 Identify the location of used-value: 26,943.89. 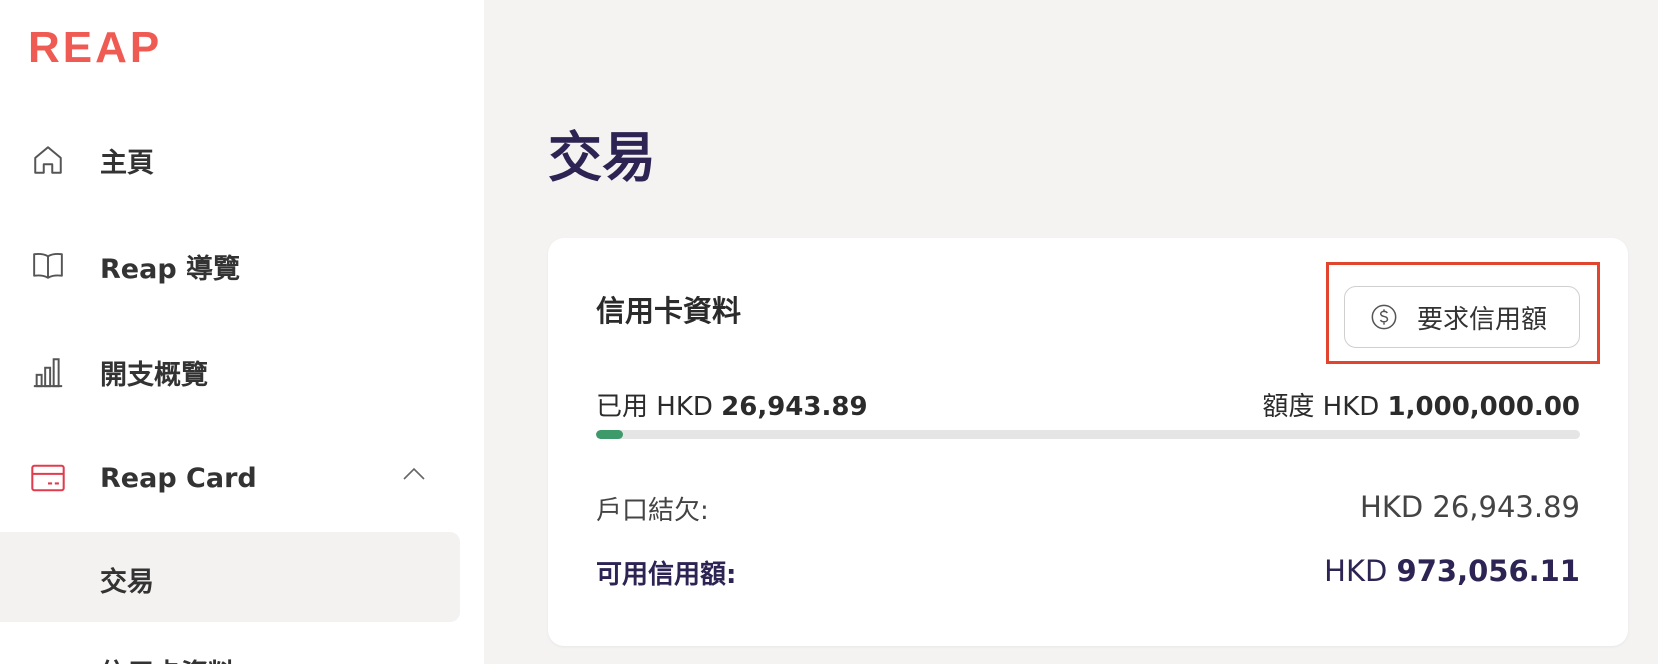
(794, 407).